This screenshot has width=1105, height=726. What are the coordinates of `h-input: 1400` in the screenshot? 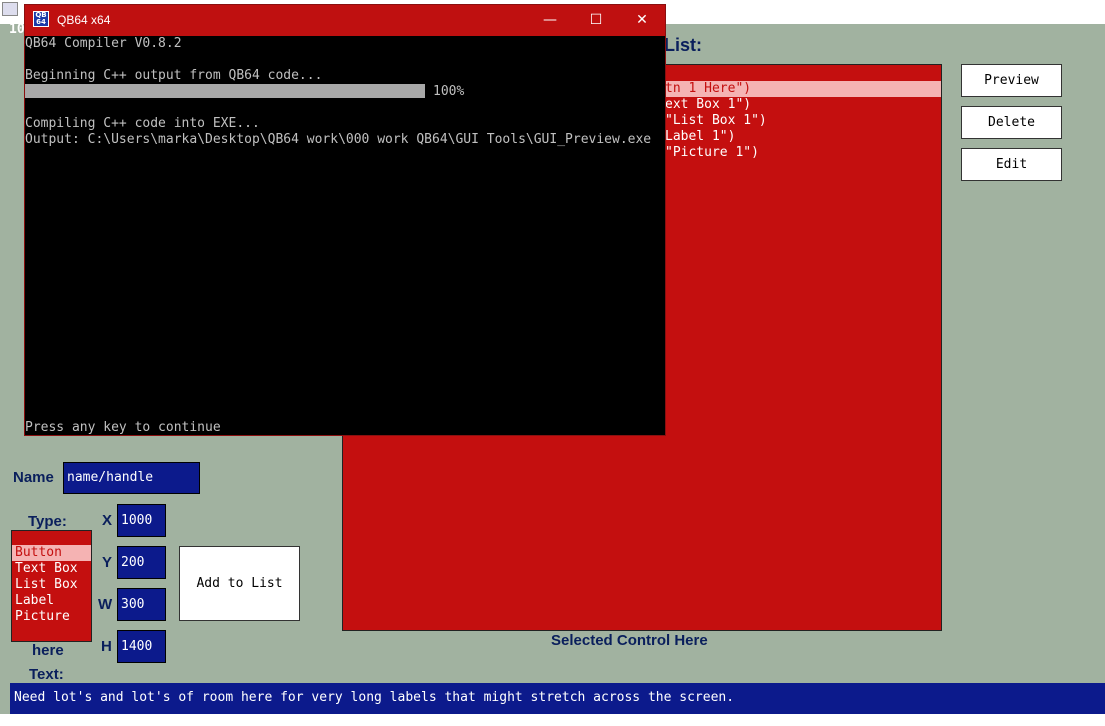 It's located at (141, 646).